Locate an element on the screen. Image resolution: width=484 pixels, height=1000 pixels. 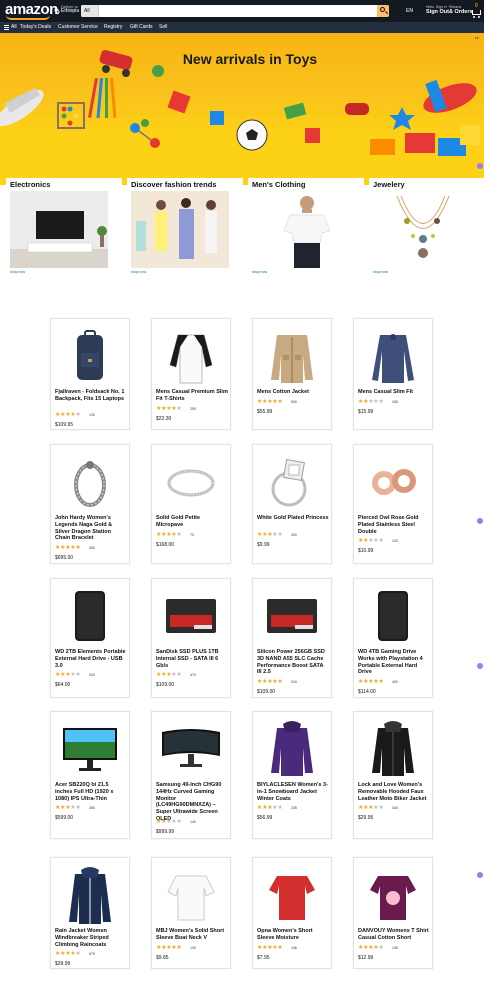
product-title: Opna Women's Short Sleeve Moisture is located at coordinates (293, 935).